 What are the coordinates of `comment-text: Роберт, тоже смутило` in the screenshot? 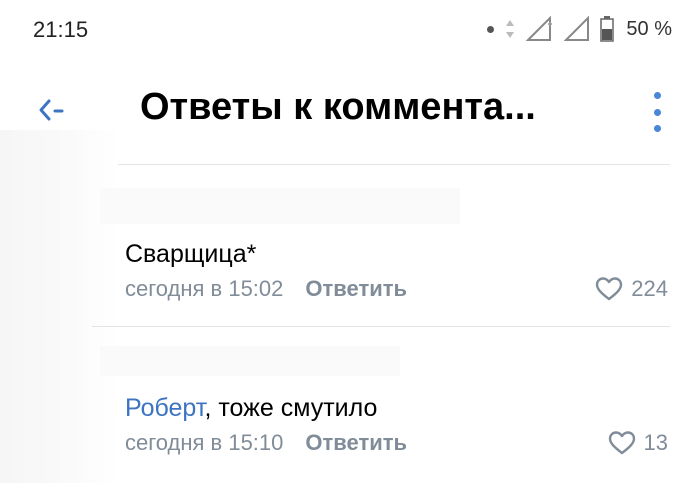 It's located at (251, 408).